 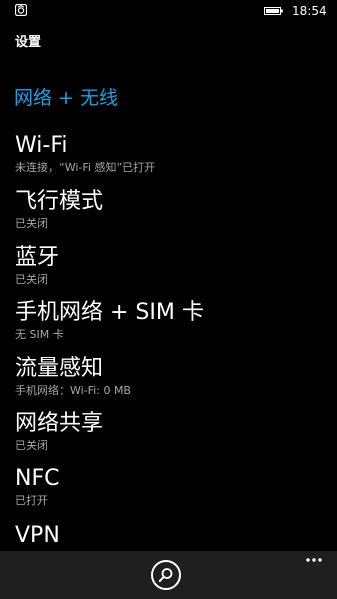 I want to click on status-time: 18:54, so click(x=309, y=11).